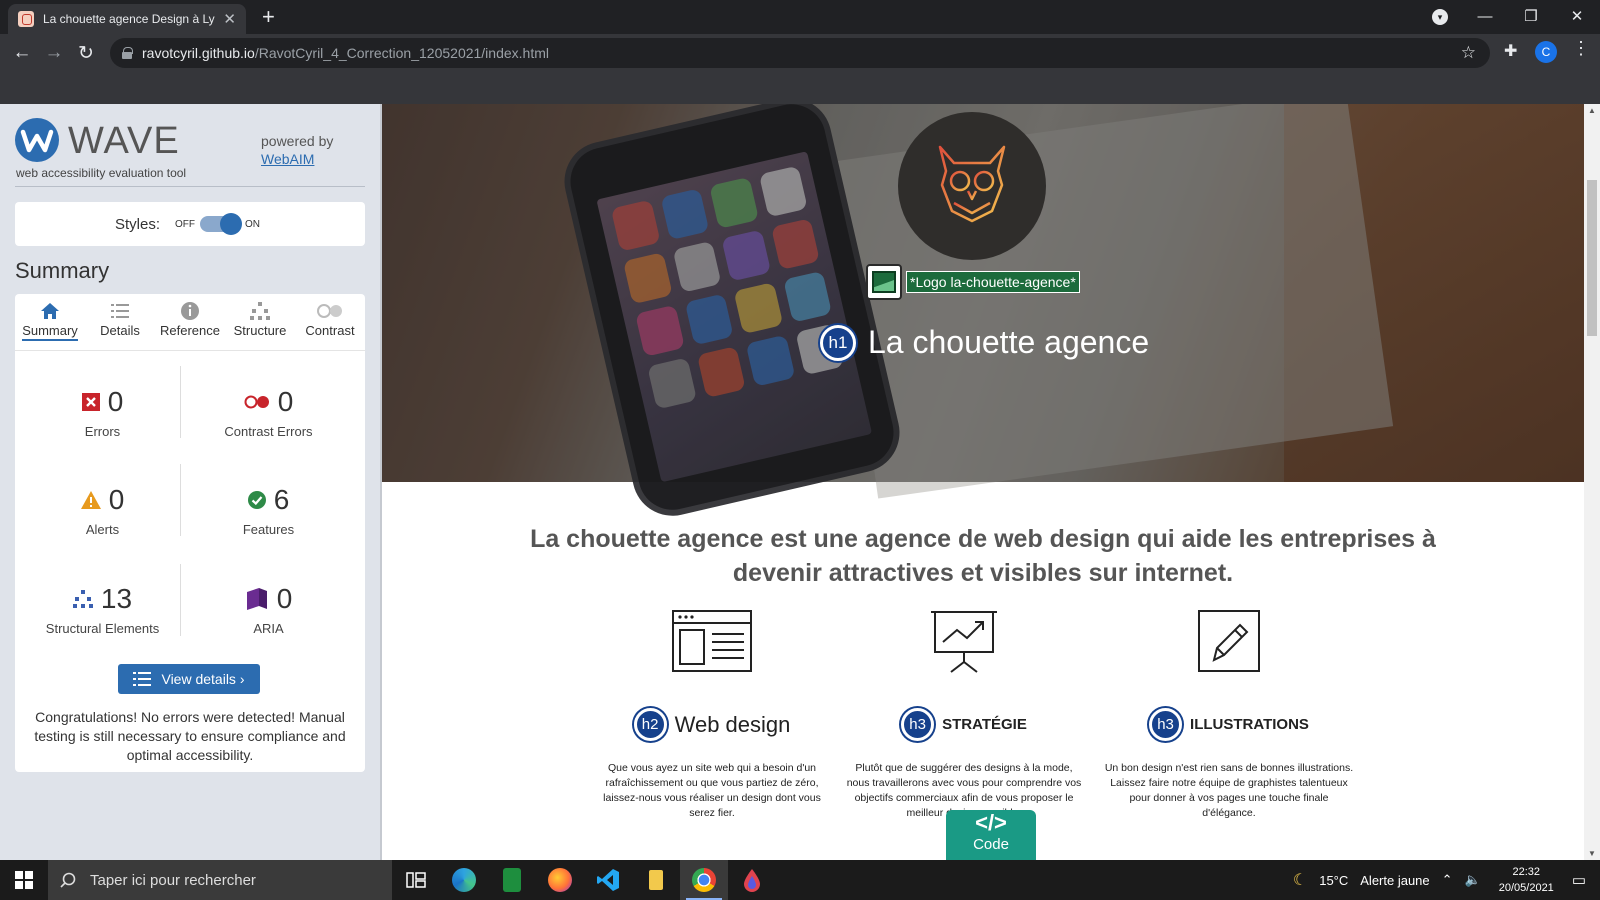 Image resolution: width=1600 pixels, height=900 pixels. I want to click on menu-kebab-icon: ⋮, so click(1581, 48).